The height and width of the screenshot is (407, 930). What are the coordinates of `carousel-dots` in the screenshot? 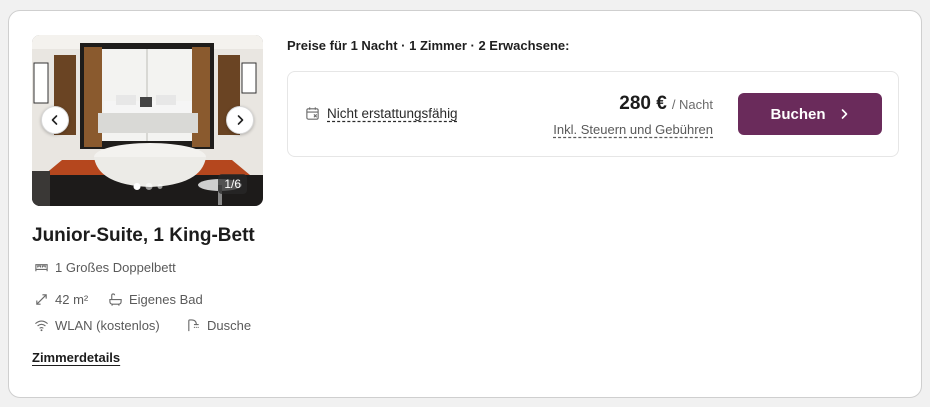 It's located at (147, 186).